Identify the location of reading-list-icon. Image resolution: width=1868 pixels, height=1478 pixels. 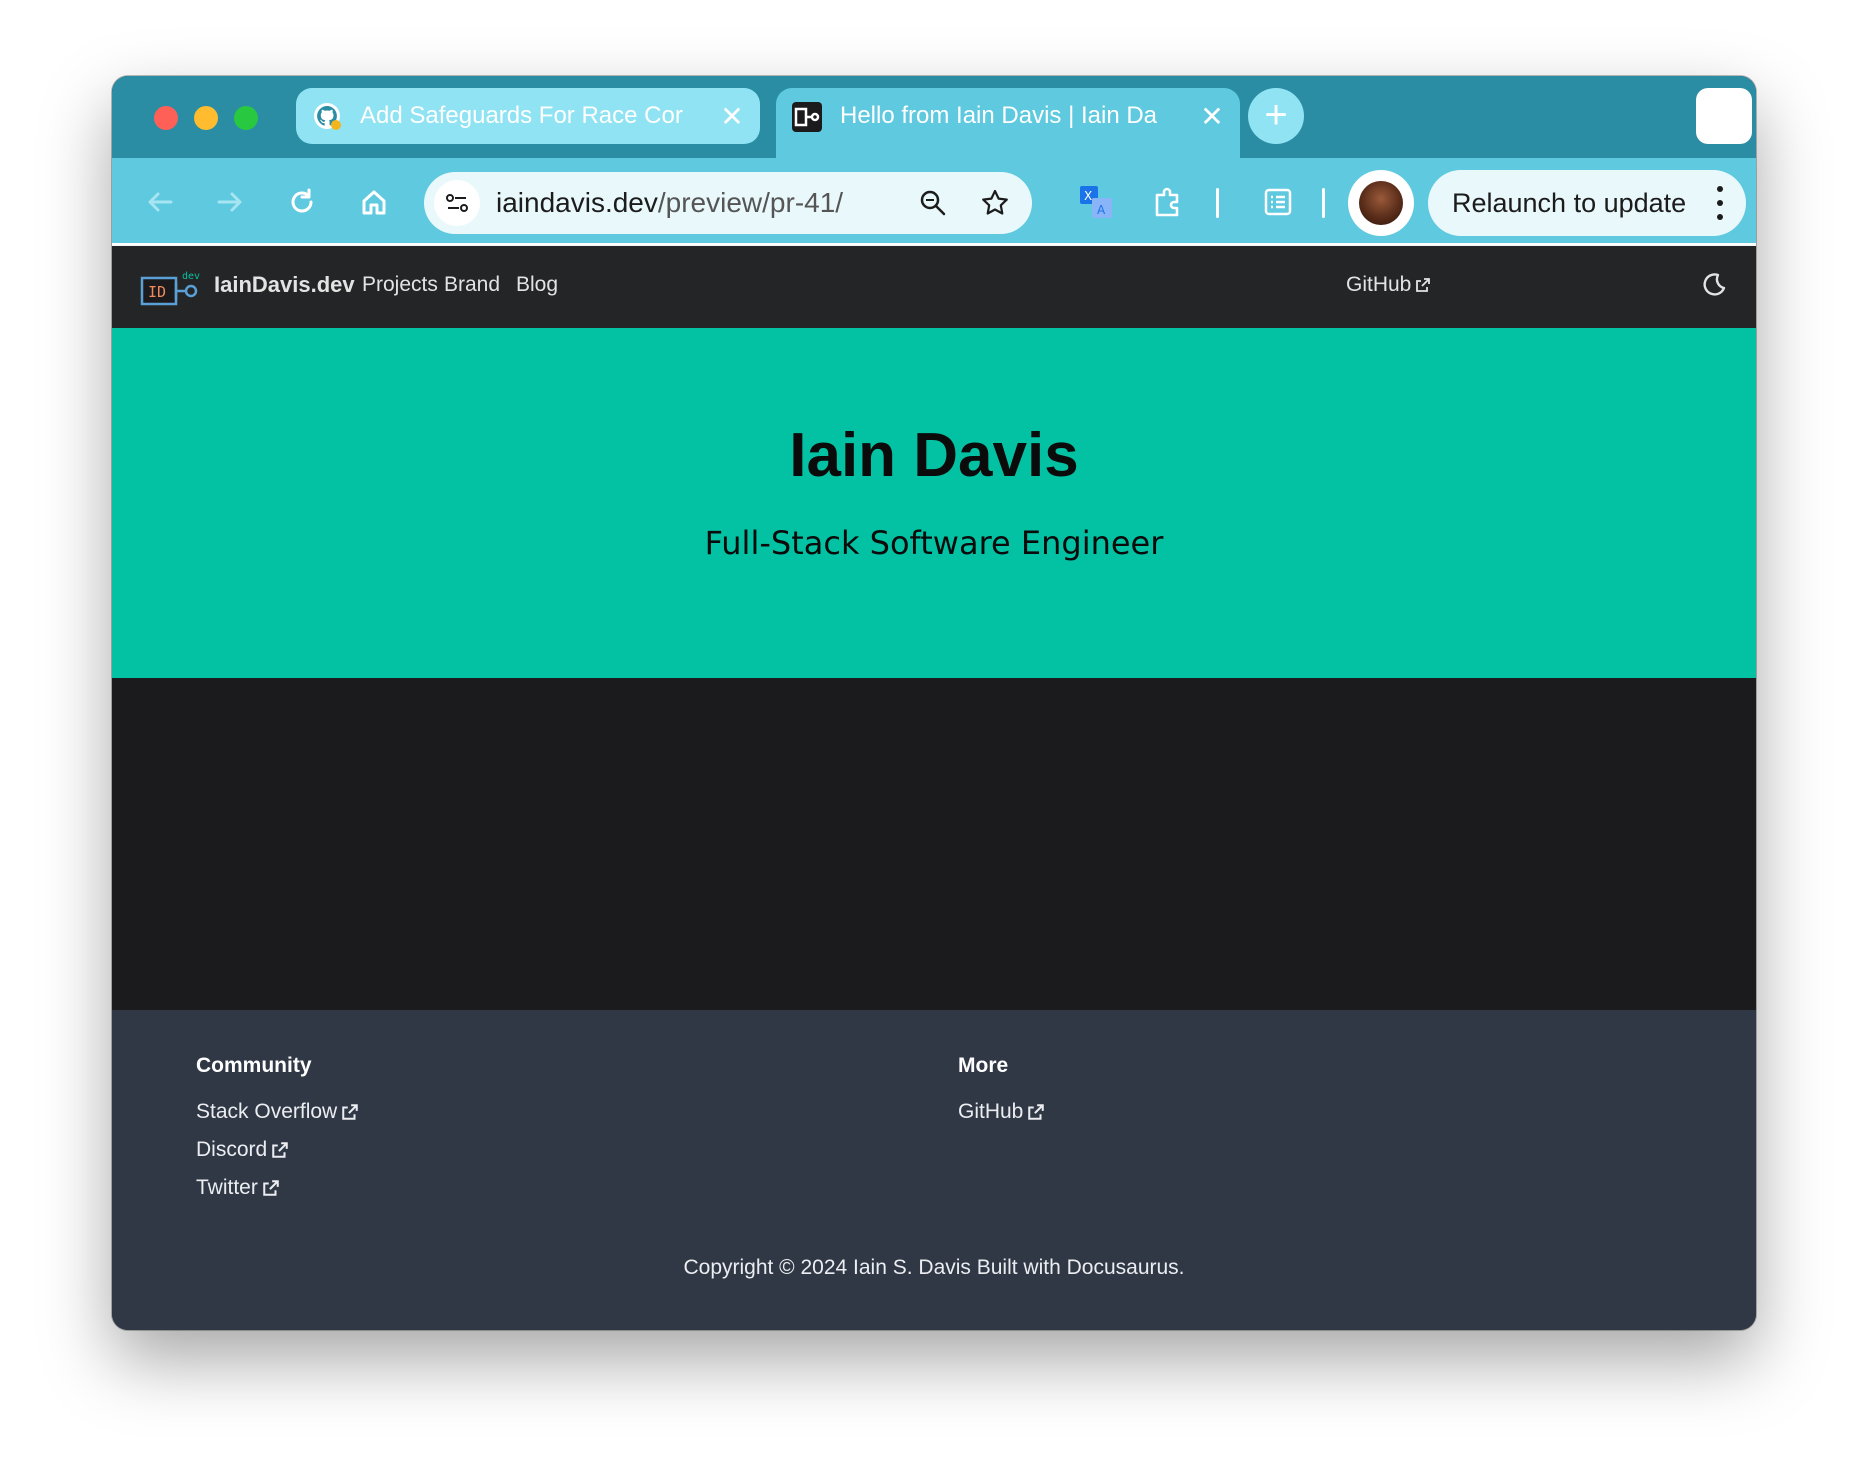
(1278, 202).